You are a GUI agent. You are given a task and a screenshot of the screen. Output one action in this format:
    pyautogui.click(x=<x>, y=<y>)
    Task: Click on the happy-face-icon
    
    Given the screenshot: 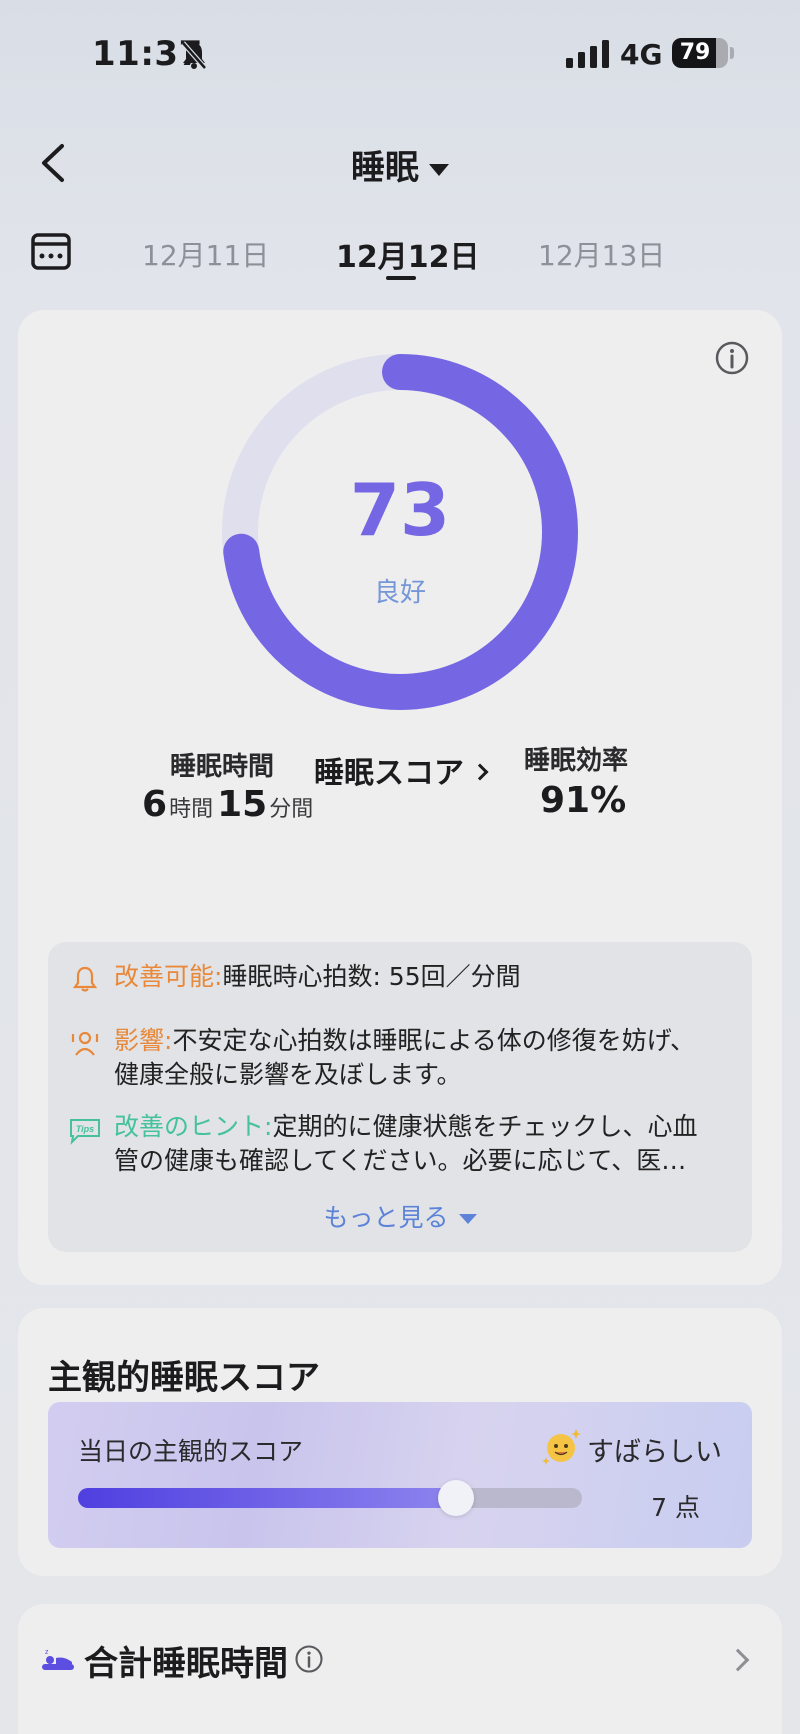 What is the action you would take?
    pyautogui.click(x=561, y=1447)
    